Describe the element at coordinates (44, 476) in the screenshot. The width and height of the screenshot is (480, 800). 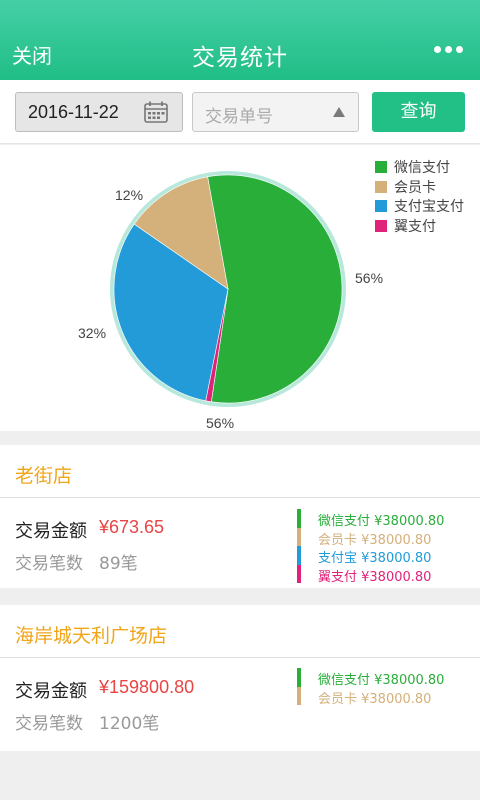
I see `store-name: 老街店` at that location.